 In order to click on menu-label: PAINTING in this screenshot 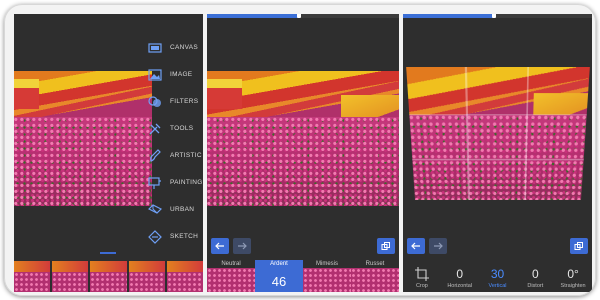, I will do `click(186, 182)`.